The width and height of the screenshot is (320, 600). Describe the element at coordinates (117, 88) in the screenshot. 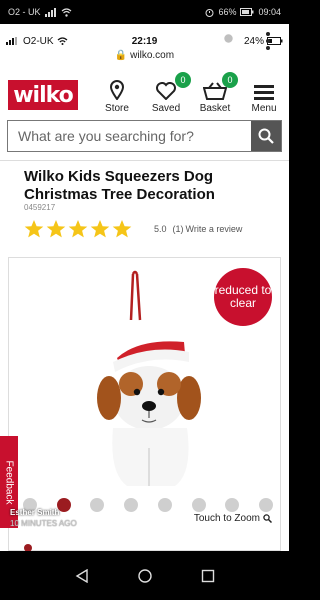

I see `location-pin-icon` at that location.